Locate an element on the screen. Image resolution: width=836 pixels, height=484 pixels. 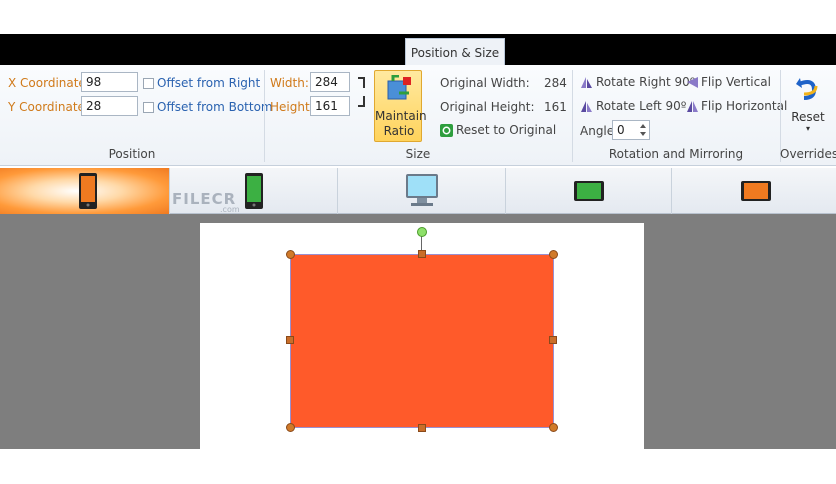
device-phone-landscape-green is located at coordinates (589, 191).